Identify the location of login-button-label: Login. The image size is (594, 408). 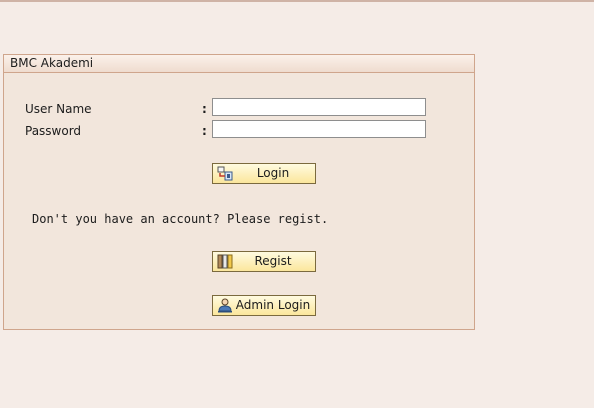
(273, 173).